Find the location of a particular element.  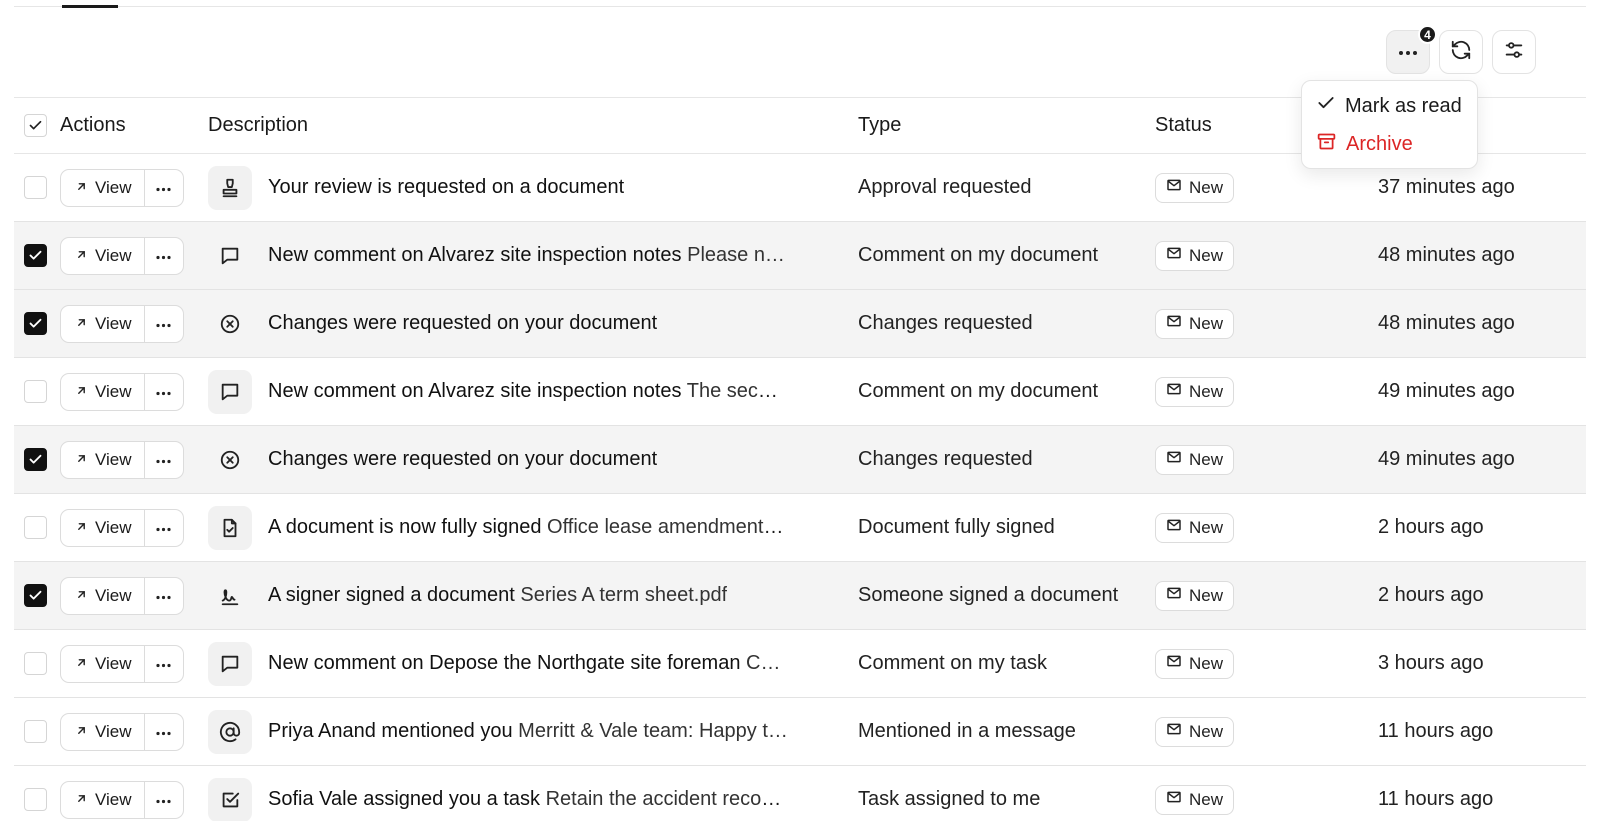

description-header: Description is located at coordinates (258, 125).